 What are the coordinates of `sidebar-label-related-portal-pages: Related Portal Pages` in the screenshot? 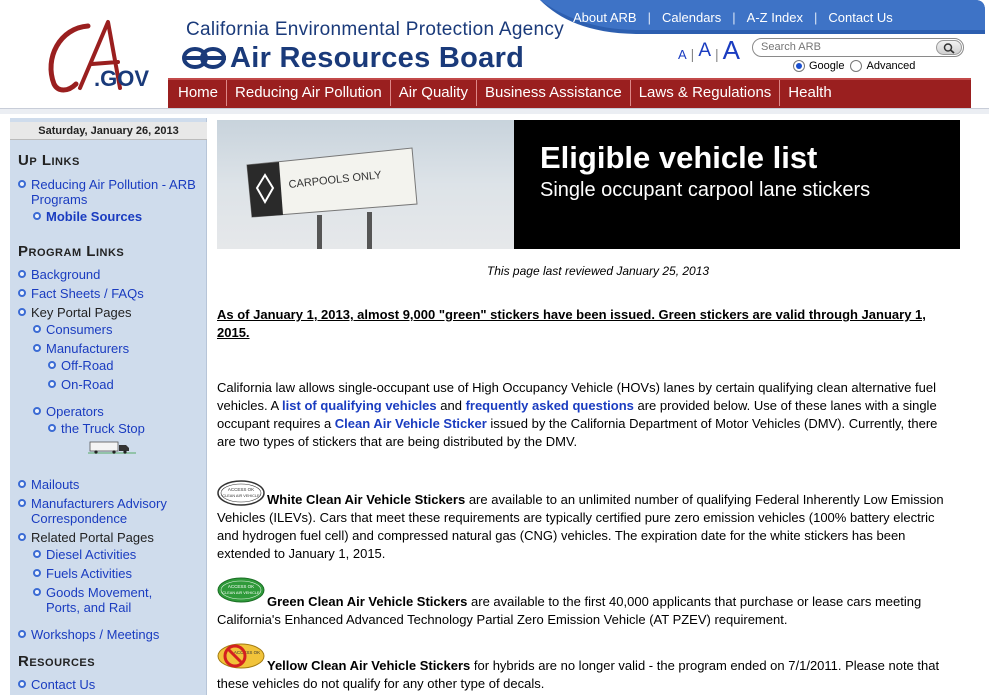 It's located at (92, 537).